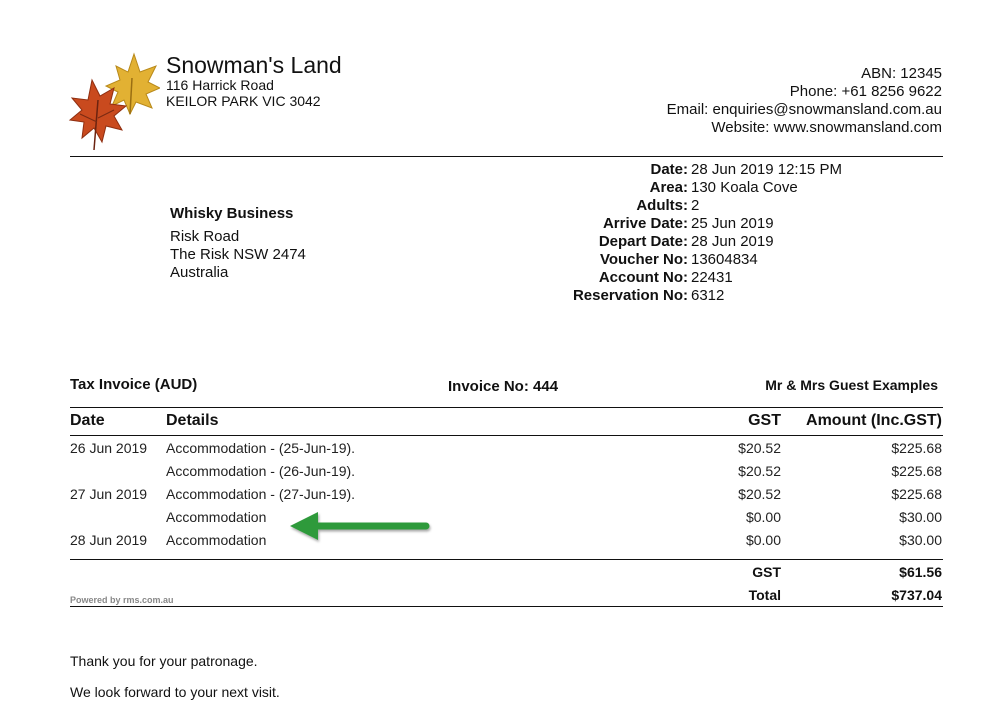 Image resolution: width=986 pixels, height=715 pixels. What do you see at coordinates (669, 169) in the screenshot?
I see `detail-label: Date:` at bounding box center [669, 169].